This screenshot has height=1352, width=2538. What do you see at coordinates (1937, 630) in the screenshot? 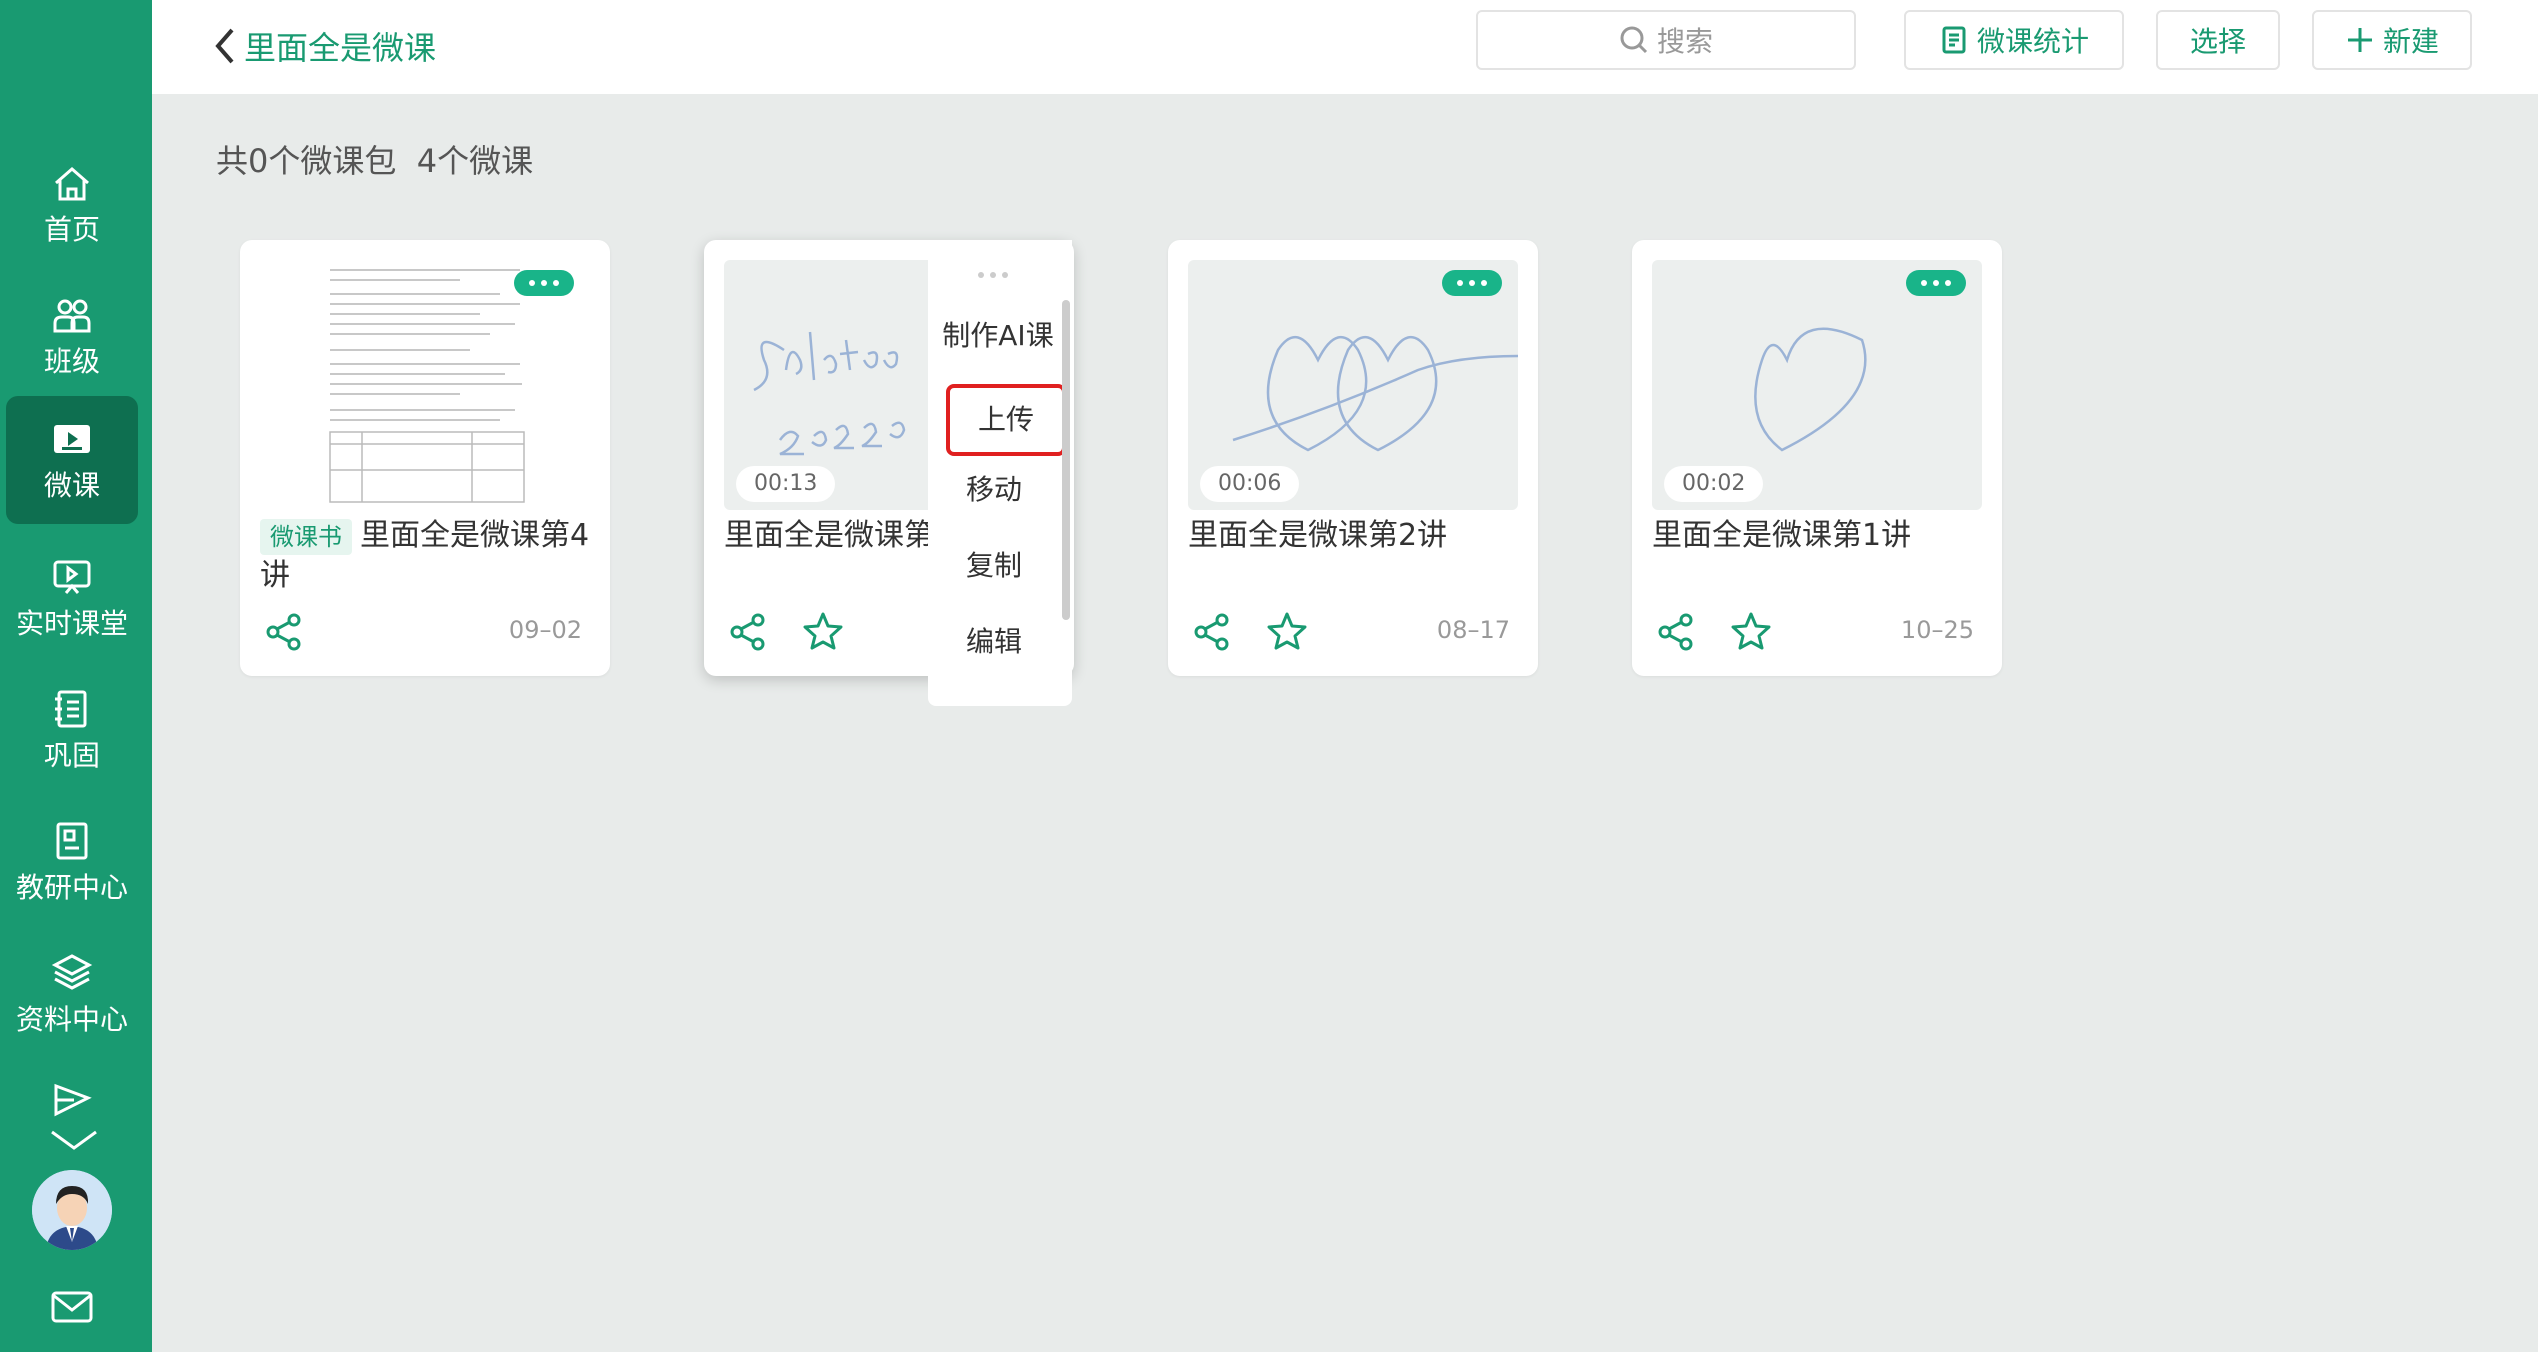
I see `card-date: 10–25` at bounding box center [1937, 630].